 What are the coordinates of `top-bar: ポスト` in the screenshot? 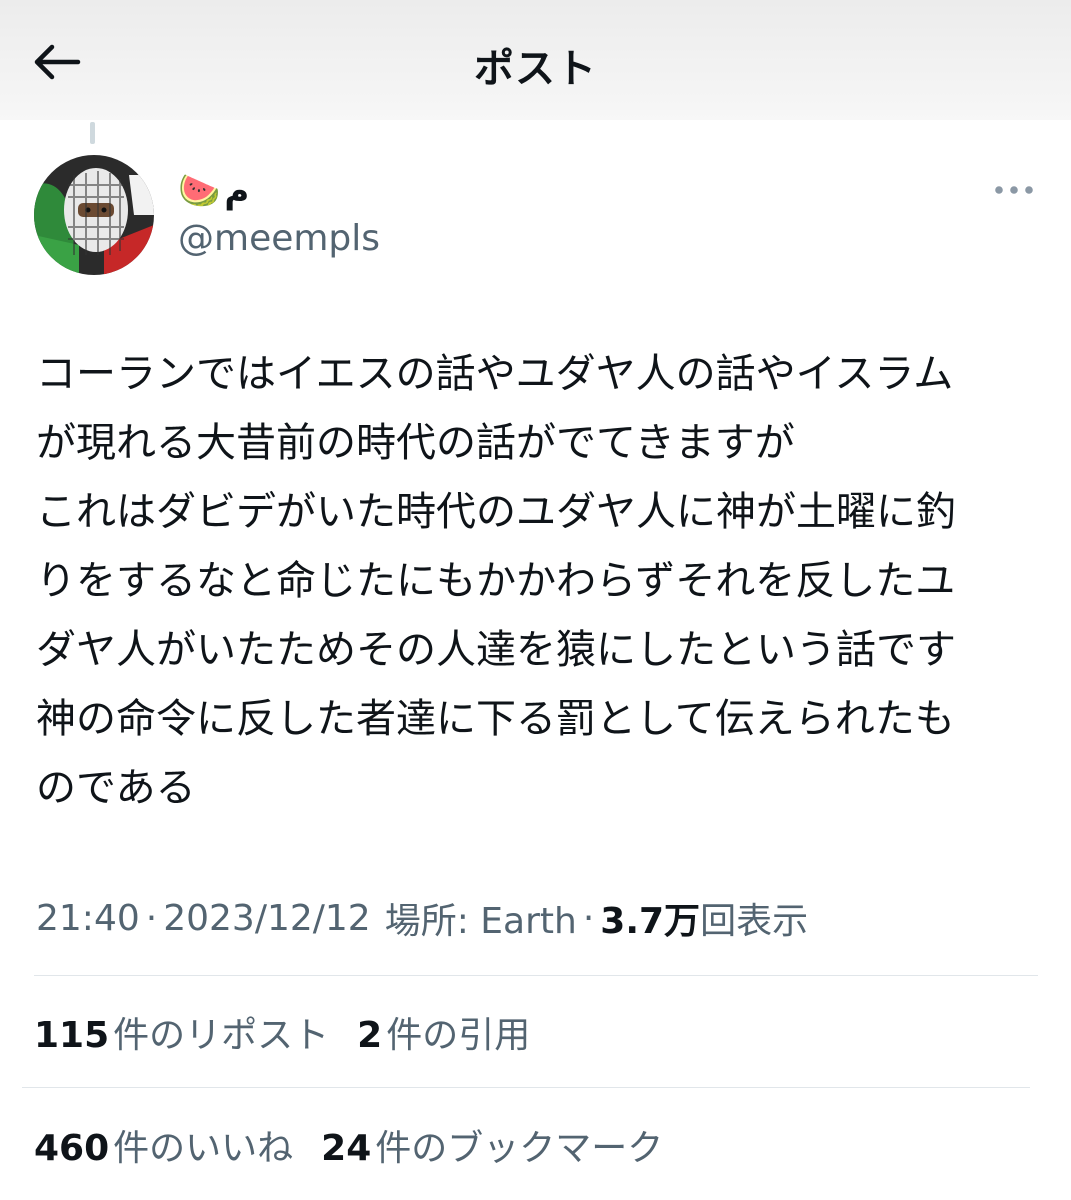 It's located at (535, 60).